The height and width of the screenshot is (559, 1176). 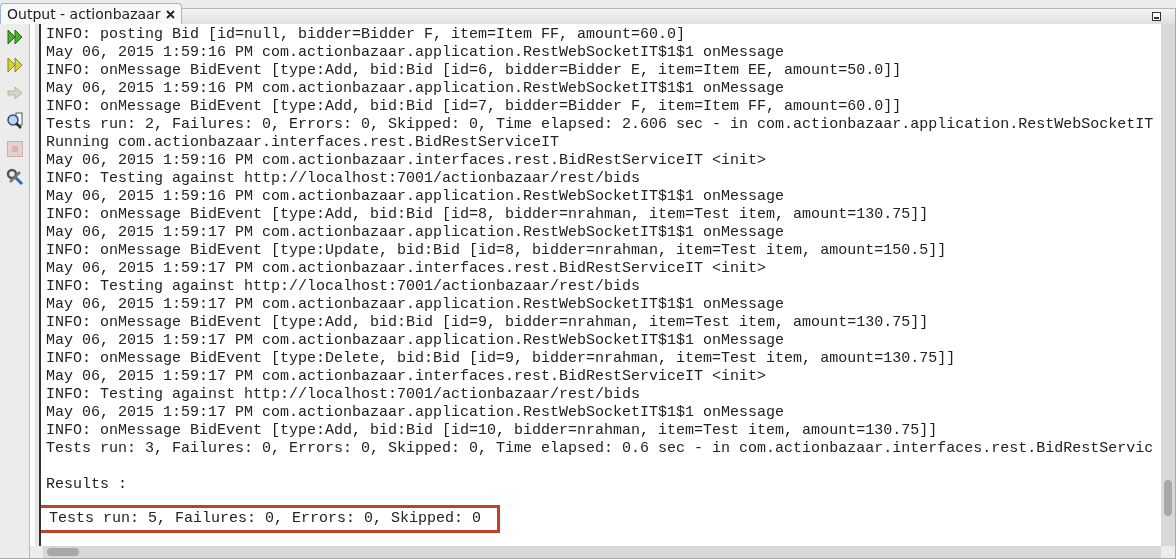 What do you see at coordinates (501, 359) in the screenshot?
I see `log-line: INFO: onMessage BidEvent [type:Delete, bid:Bid [id=9, bidder=nrahman, item=Test item, amount=130.75]]` at bounding box center [501, 359].